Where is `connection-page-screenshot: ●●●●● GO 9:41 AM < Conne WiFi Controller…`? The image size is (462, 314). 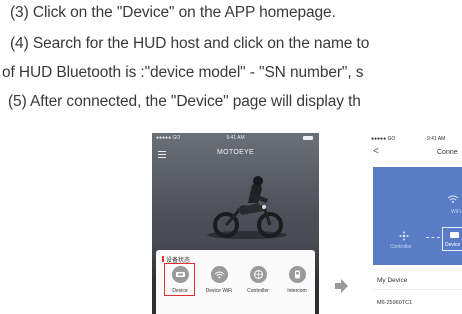
connection-page-screenshot: ●●●●● GO 9:41 AM < Conne WiFi Controller… is located at coordinates (414, 223).